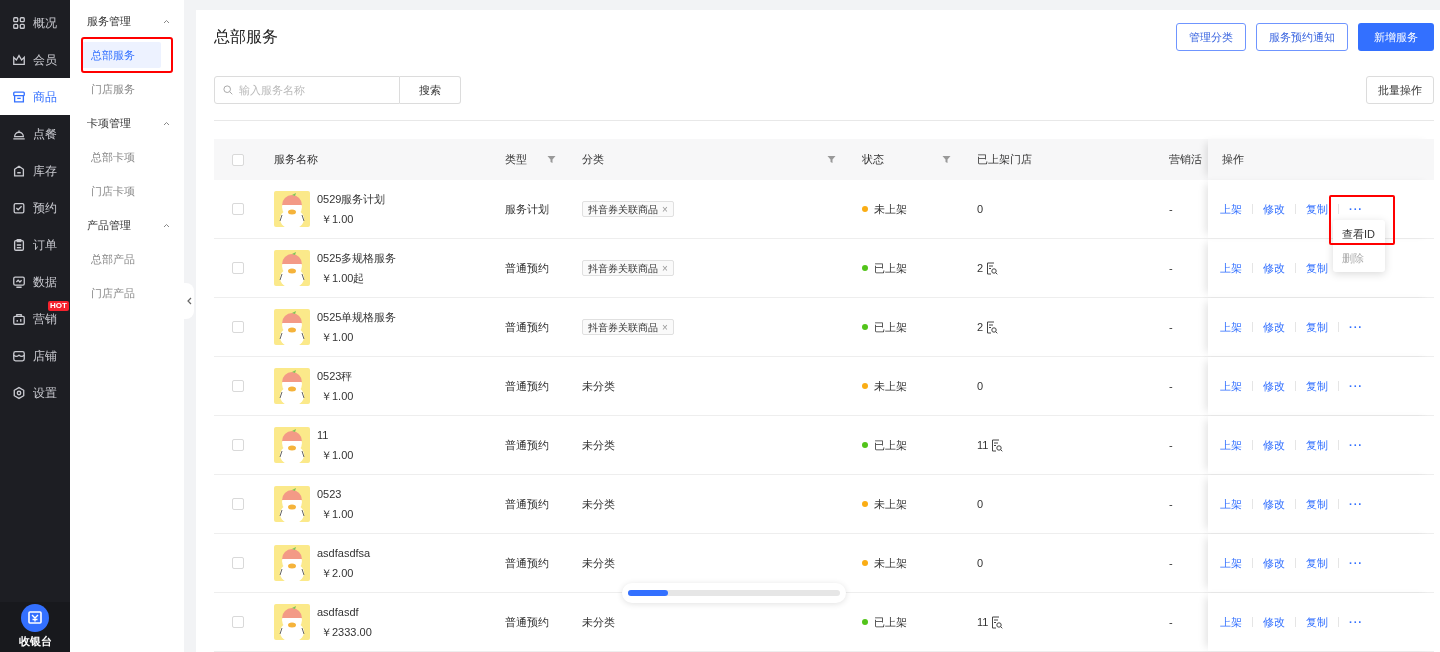 This screenshot has height=652, width=1440. What do you see at coordinates (35, 244) in the screenshot?
I see `nav-item: 订单` at bounding box center [35, 244].